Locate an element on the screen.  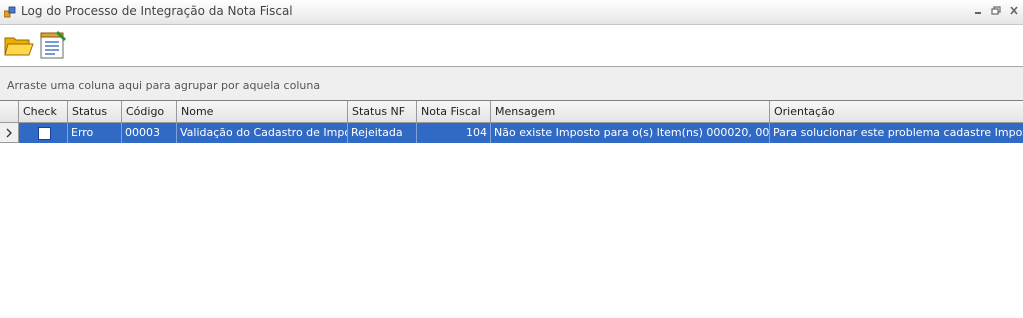
close-icon is located at coordinates (1014, 10).